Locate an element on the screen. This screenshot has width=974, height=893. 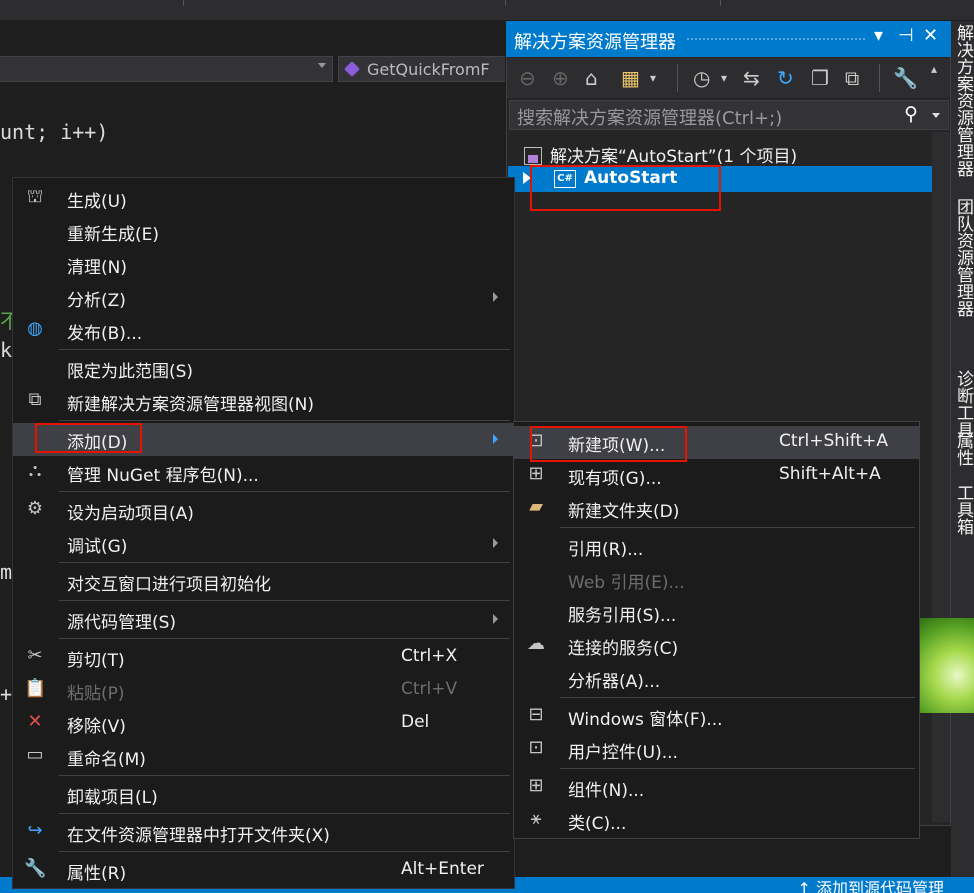
build-icon: ⛫ is located at coordinates (35, 196).